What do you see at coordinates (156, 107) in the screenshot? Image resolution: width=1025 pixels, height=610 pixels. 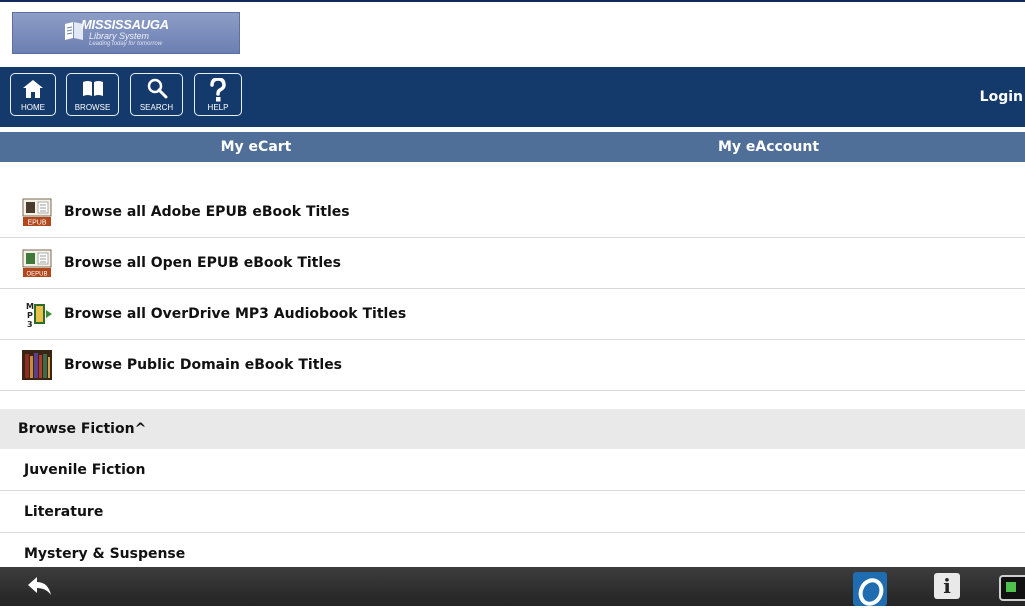 I see `search-button-label: SEARCH` at bounding box center [156, 107].